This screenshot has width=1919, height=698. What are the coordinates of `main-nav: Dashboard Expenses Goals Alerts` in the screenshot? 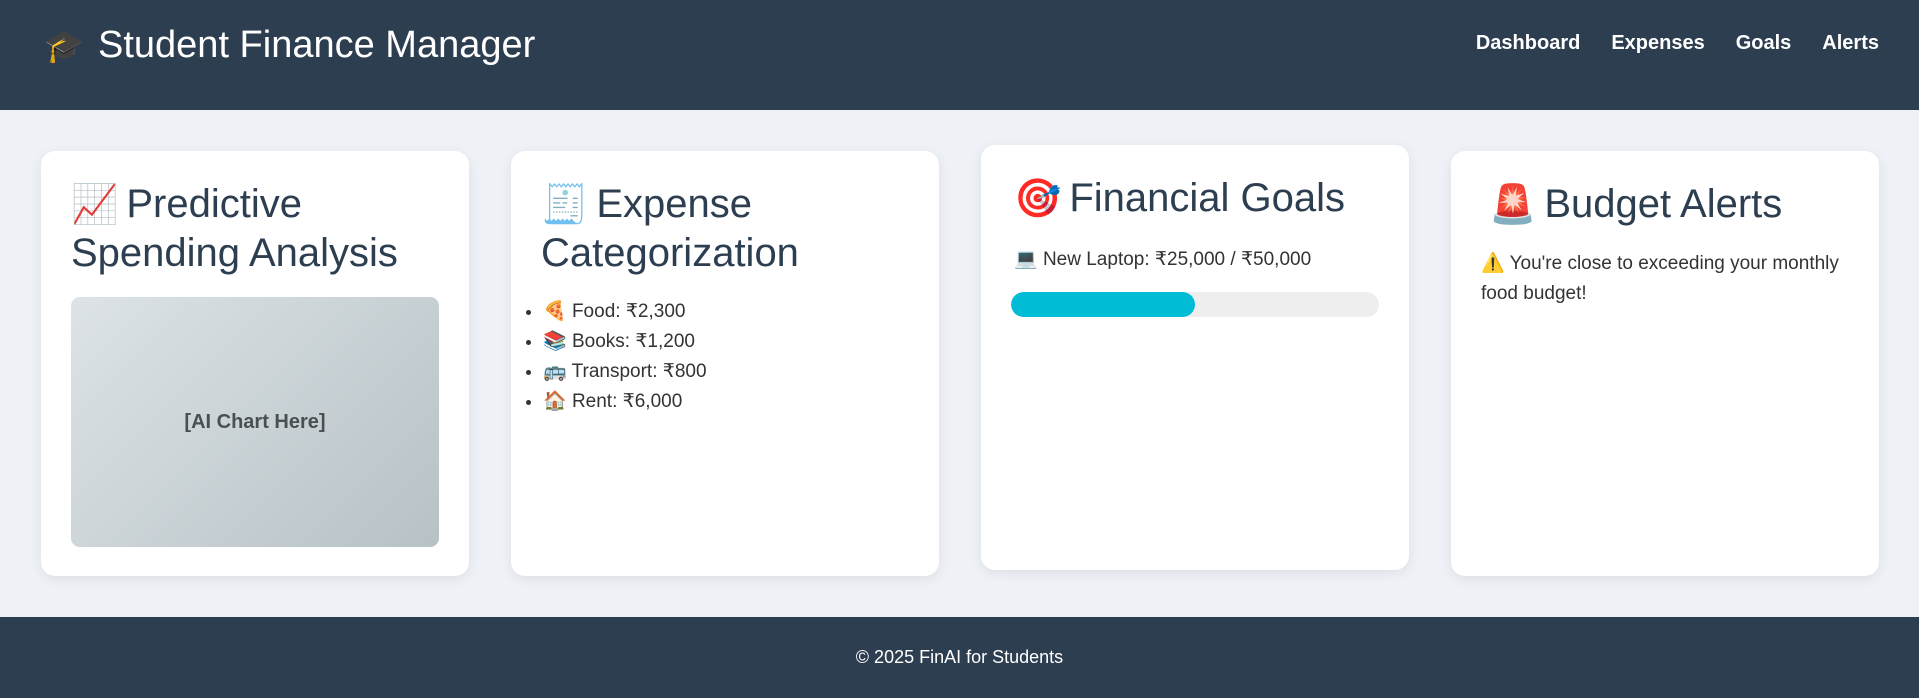 It's located at (1662, 43).